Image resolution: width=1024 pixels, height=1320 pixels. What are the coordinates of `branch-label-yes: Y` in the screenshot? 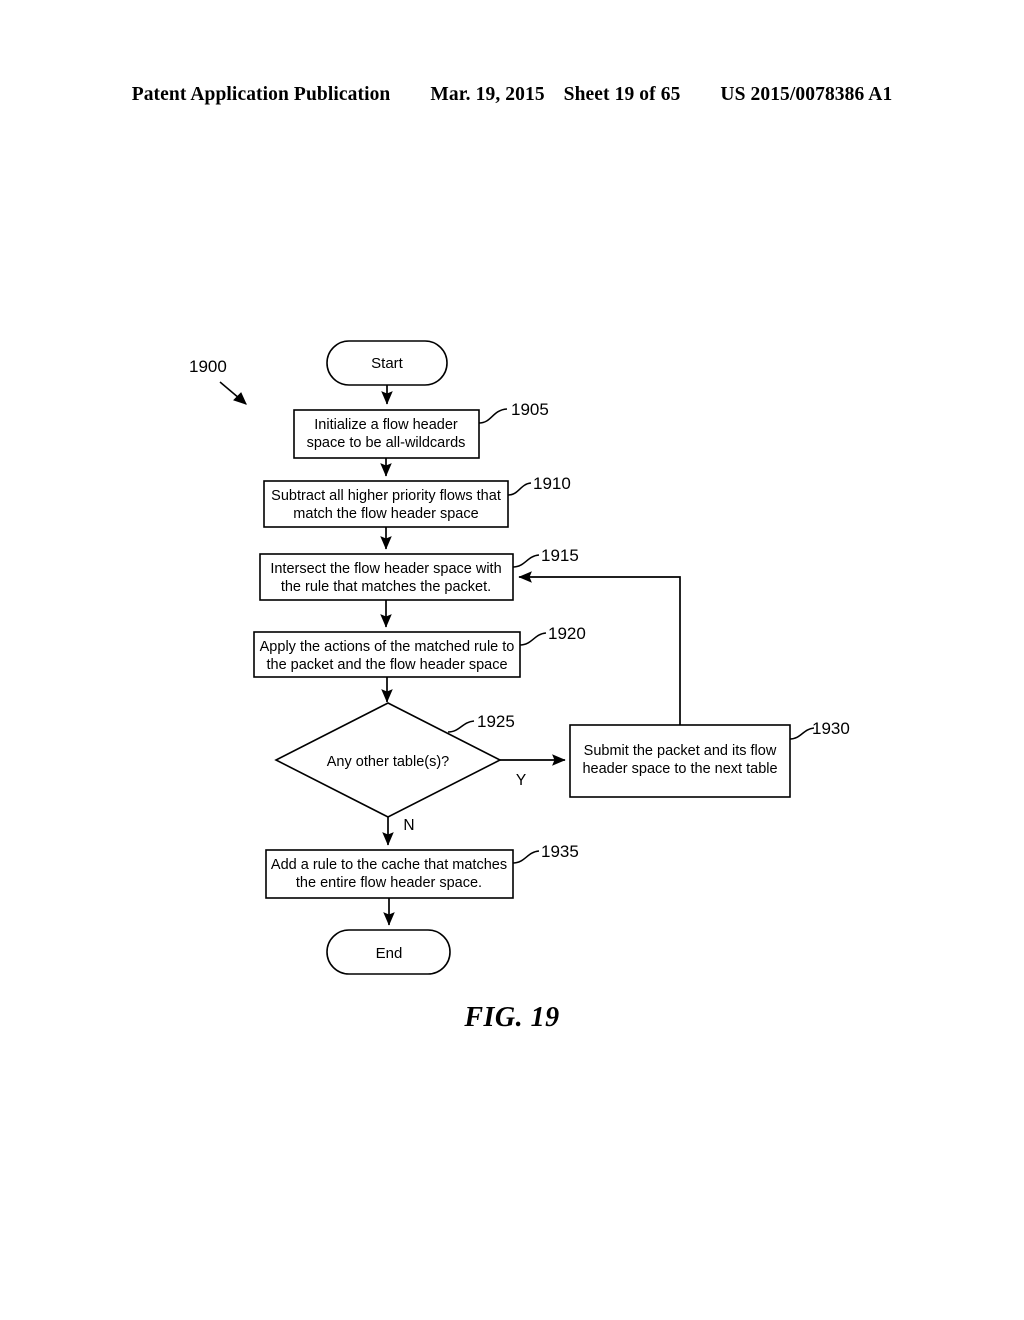 It's located at (521, 780).